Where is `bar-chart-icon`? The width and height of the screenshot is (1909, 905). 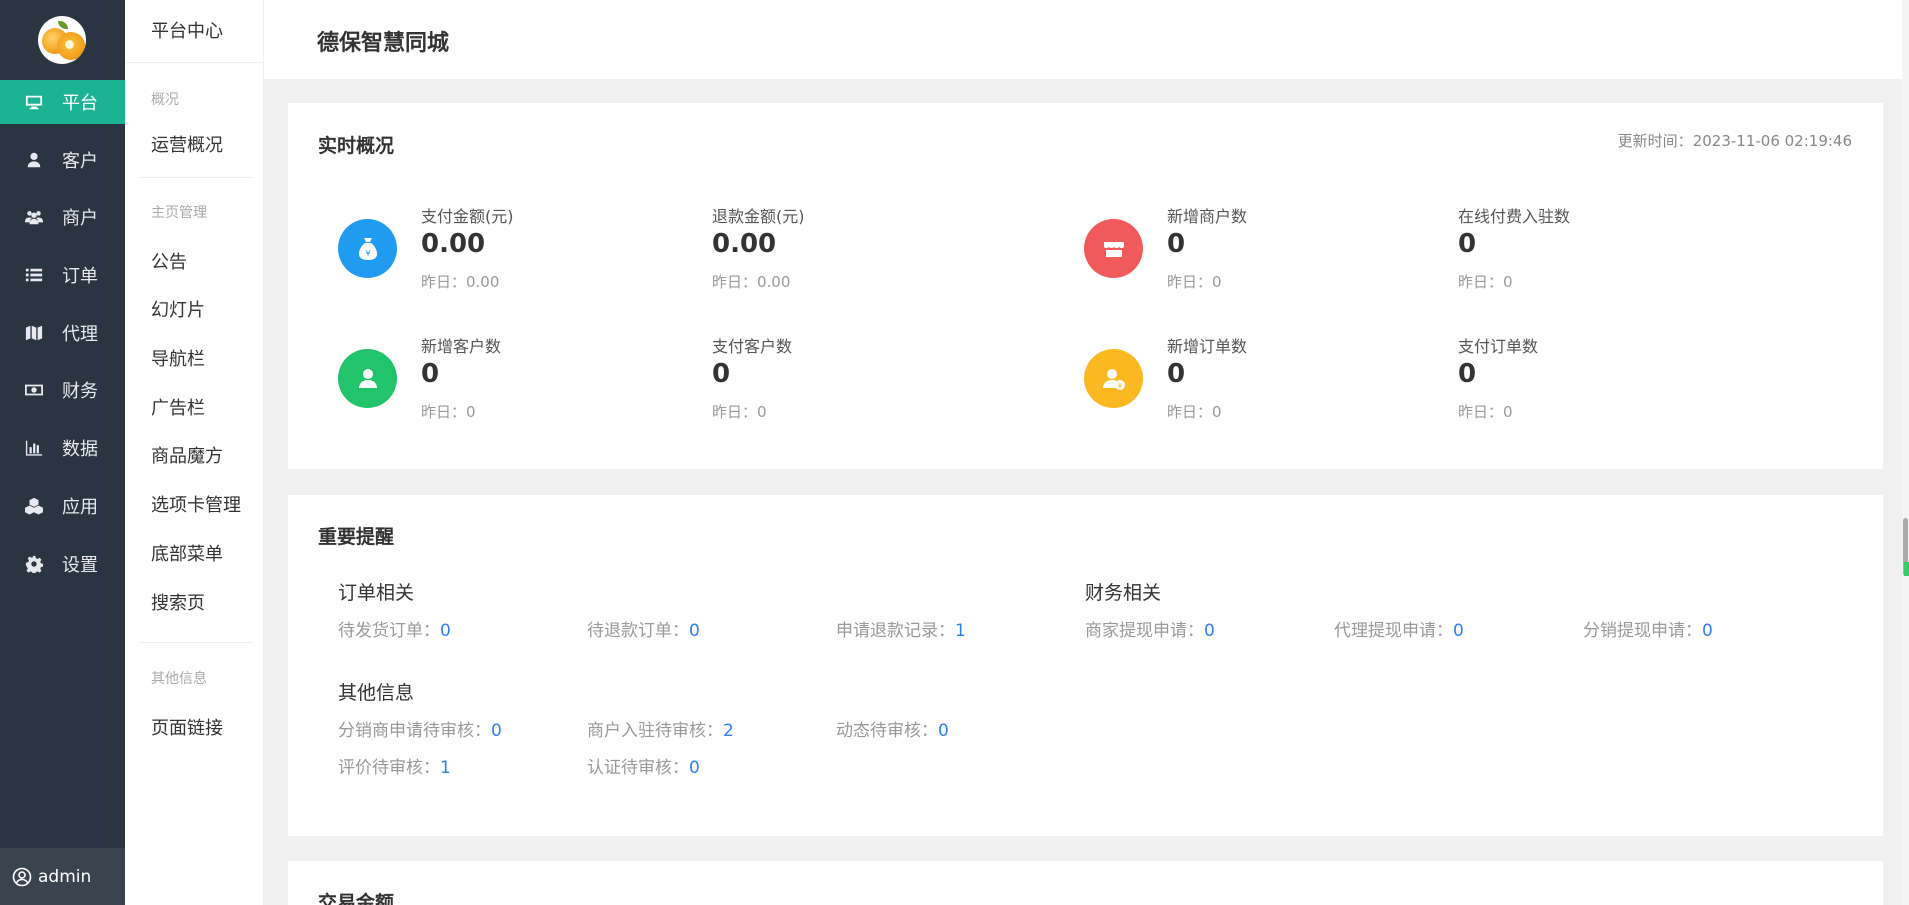 bar-chart-icon is located at coordinates (34, 448).